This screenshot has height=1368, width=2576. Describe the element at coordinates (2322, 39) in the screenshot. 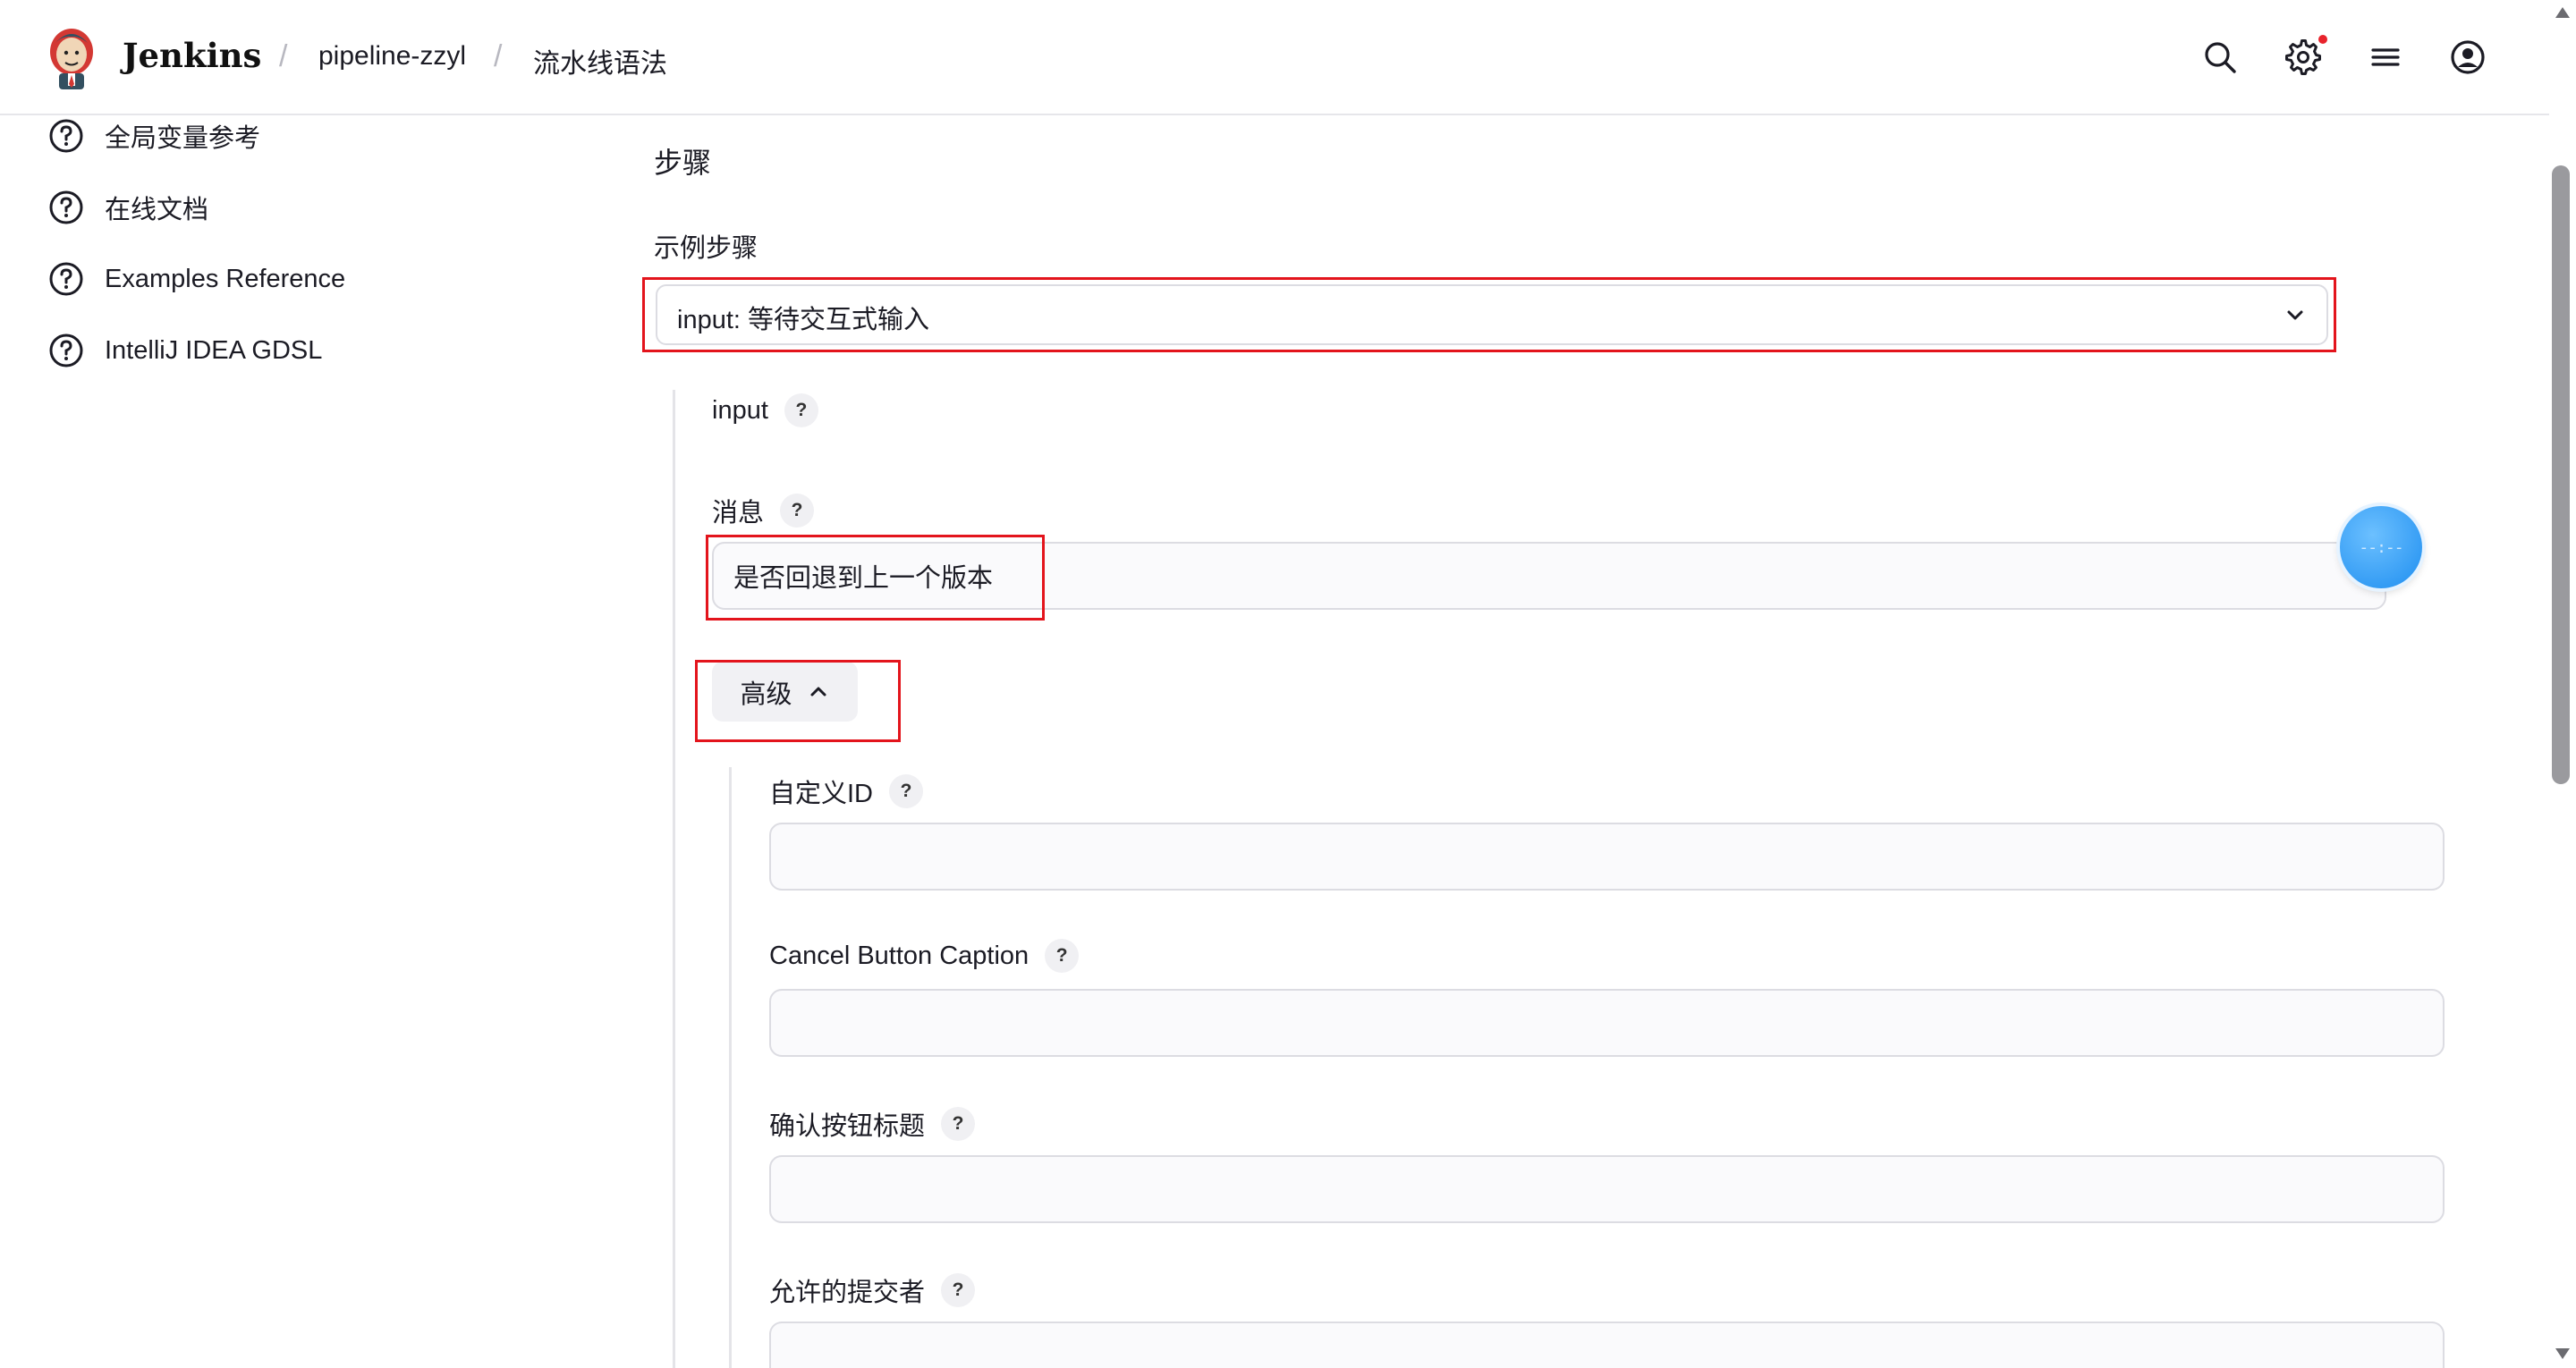

I see `notification-dot` at that location.